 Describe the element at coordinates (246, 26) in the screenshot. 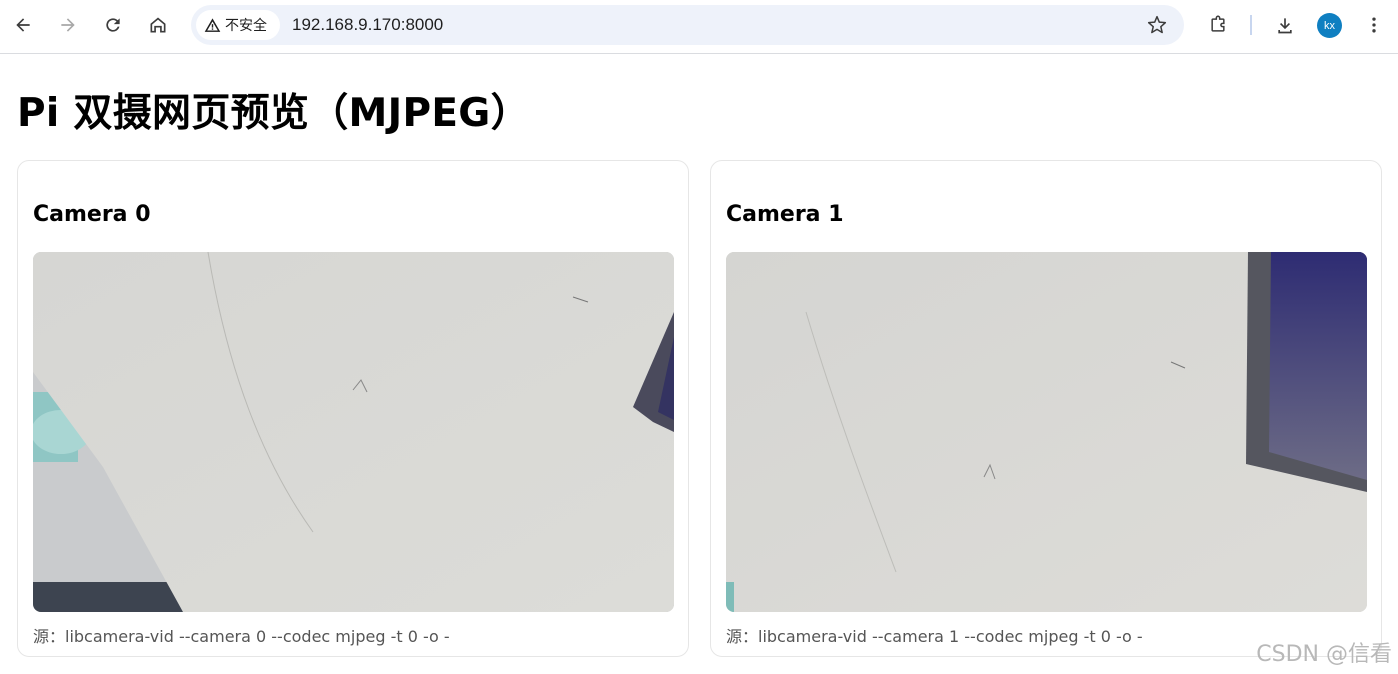

I see `security-label: 不安全` at that location.